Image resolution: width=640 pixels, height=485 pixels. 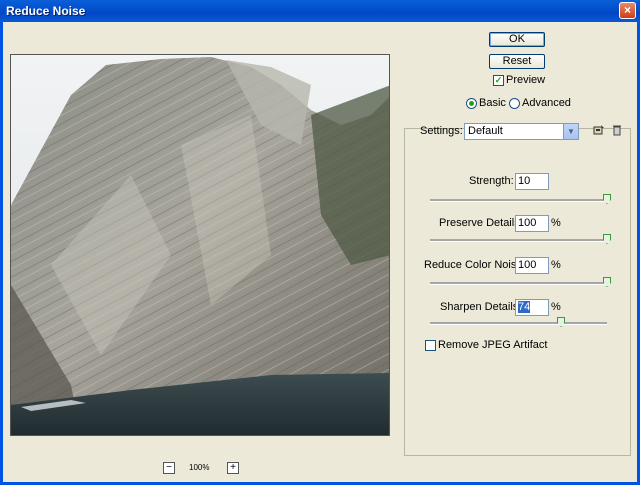 What do you see at coordinates (471, 103) in the screenshot?
I see `basic-radio` at bounding box center [471, 103].